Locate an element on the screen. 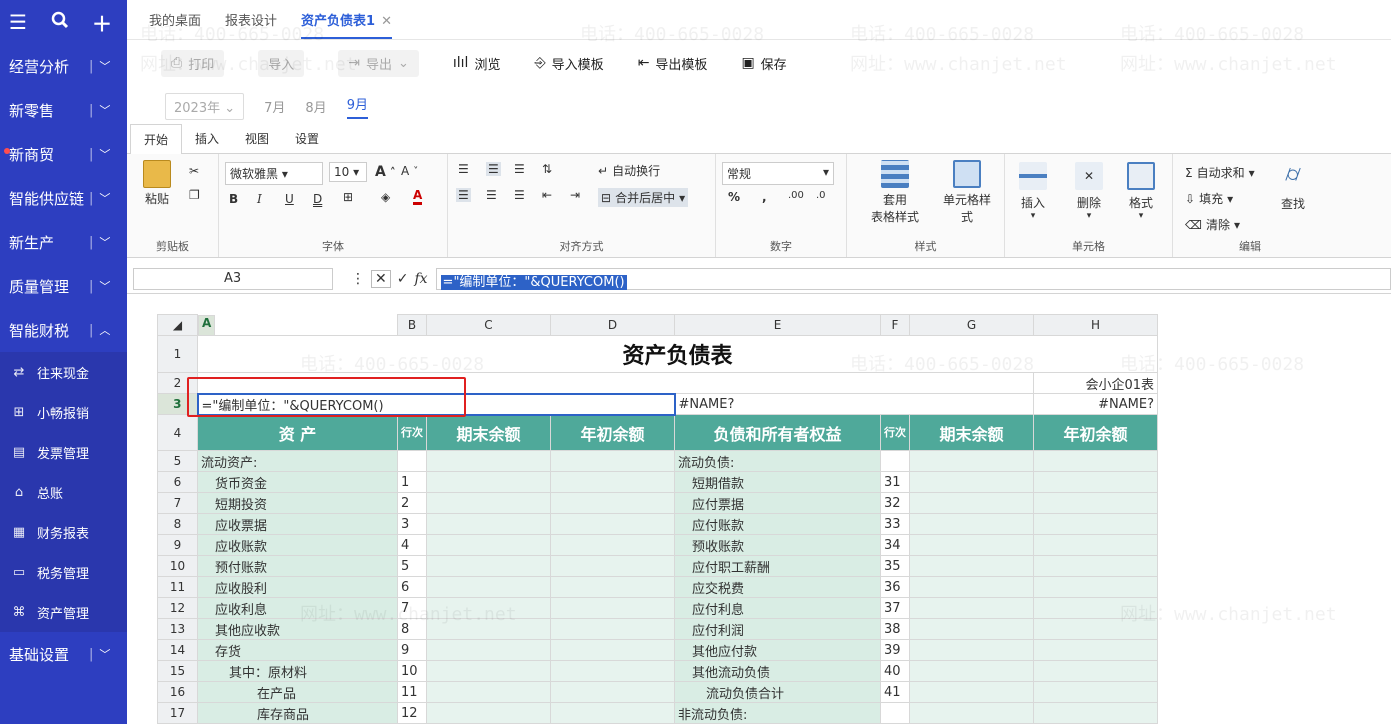 This screenshot has width=1391, height=724. sidebar-sub-ledger: ⌂ 总账 is located at coordinates (63, 492).